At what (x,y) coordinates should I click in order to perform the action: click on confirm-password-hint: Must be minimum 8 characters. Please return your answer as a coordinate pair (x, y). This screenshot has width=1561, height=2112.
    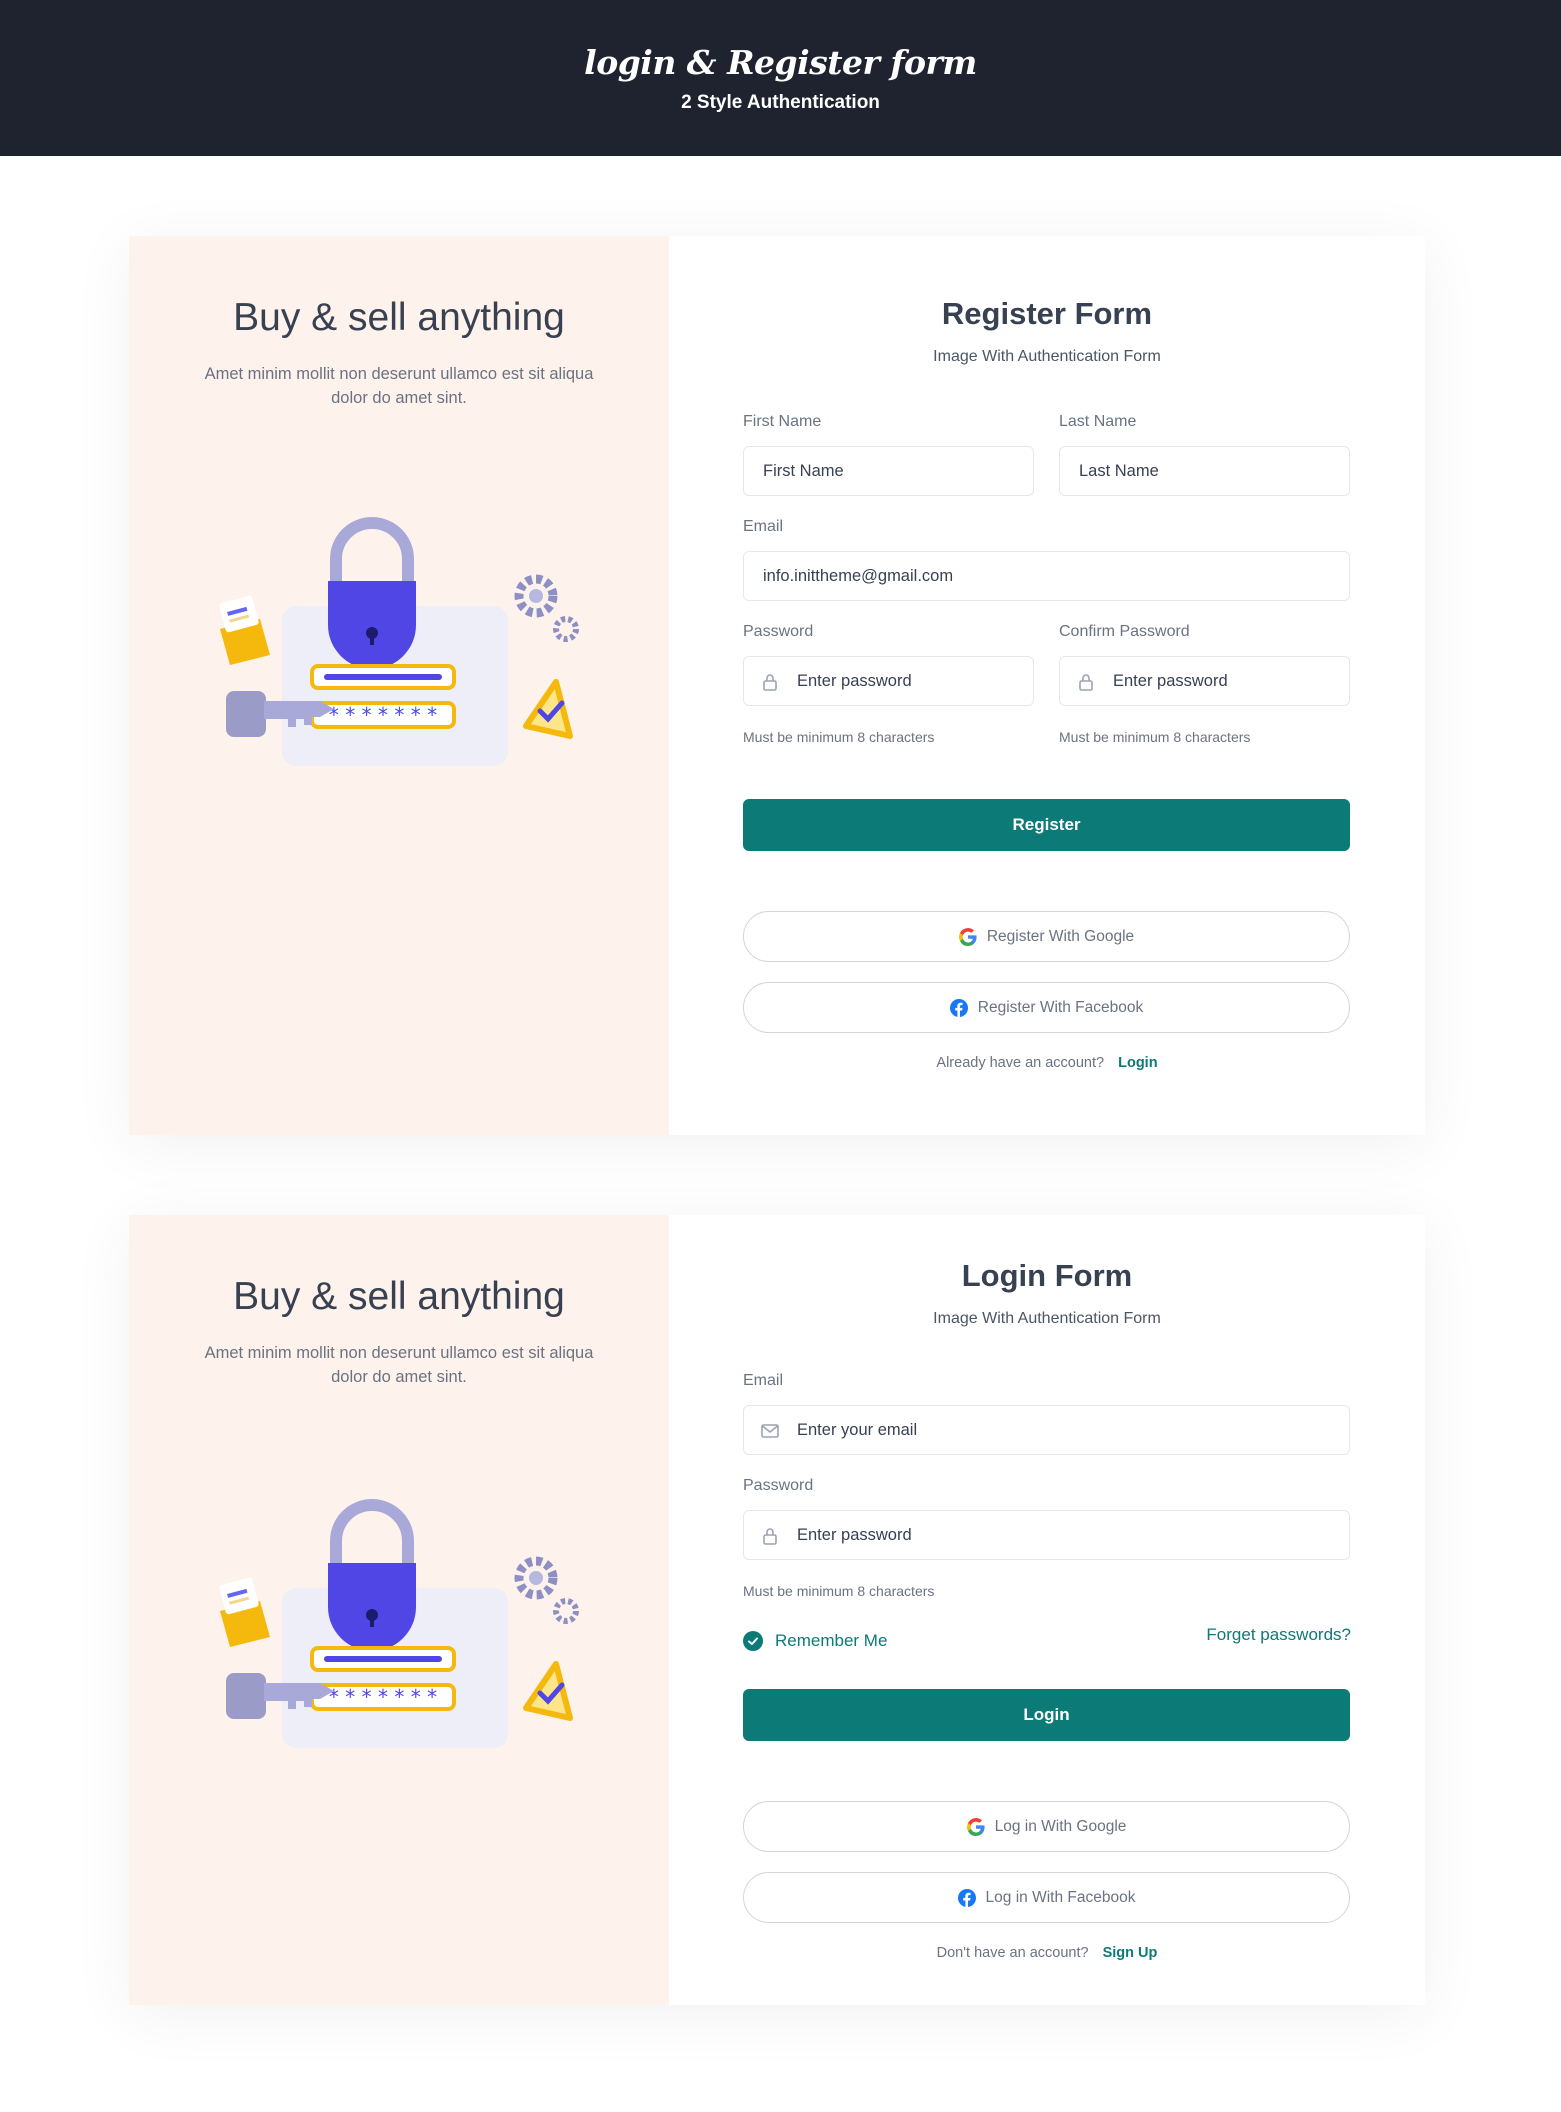
    Looking at the image, I should click on (1155, 737).